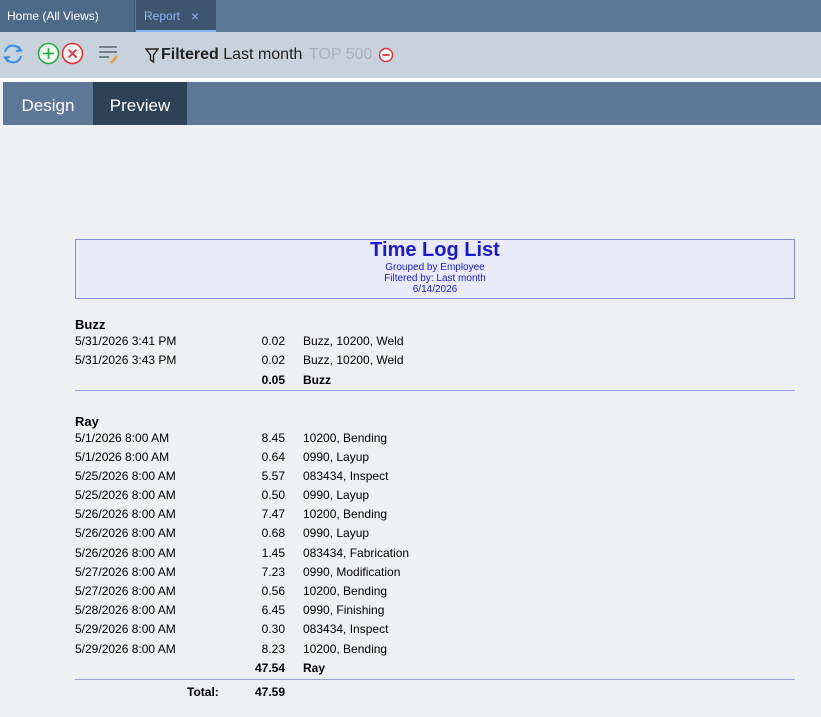 The height and width of the screenshot is (717, 821). What do you see at coordinates (273, 553) in the screenshot?
I see `row-hours: 1.45` at bounding box center [273, 553].